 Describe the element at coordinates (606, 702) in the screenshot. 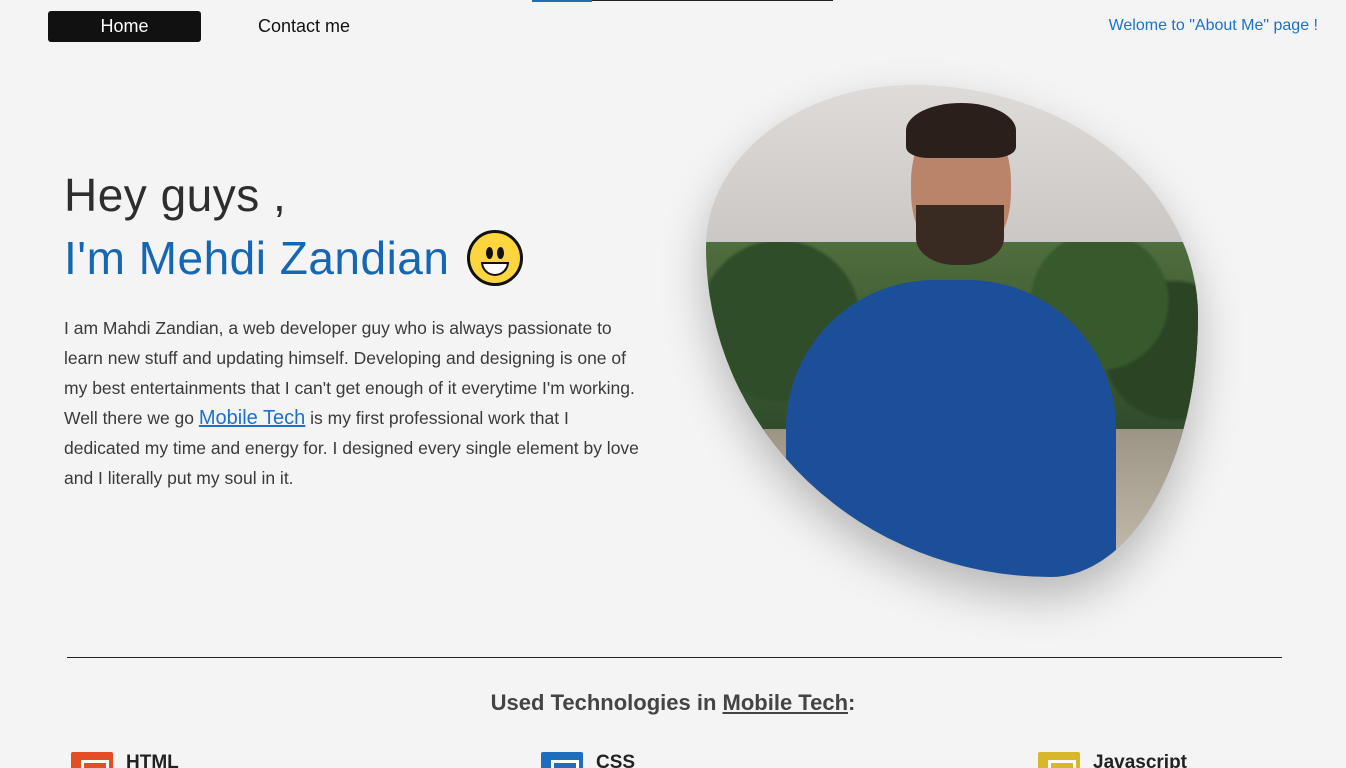

I see `technologies-heading-text: Used Technologies in` at that location.